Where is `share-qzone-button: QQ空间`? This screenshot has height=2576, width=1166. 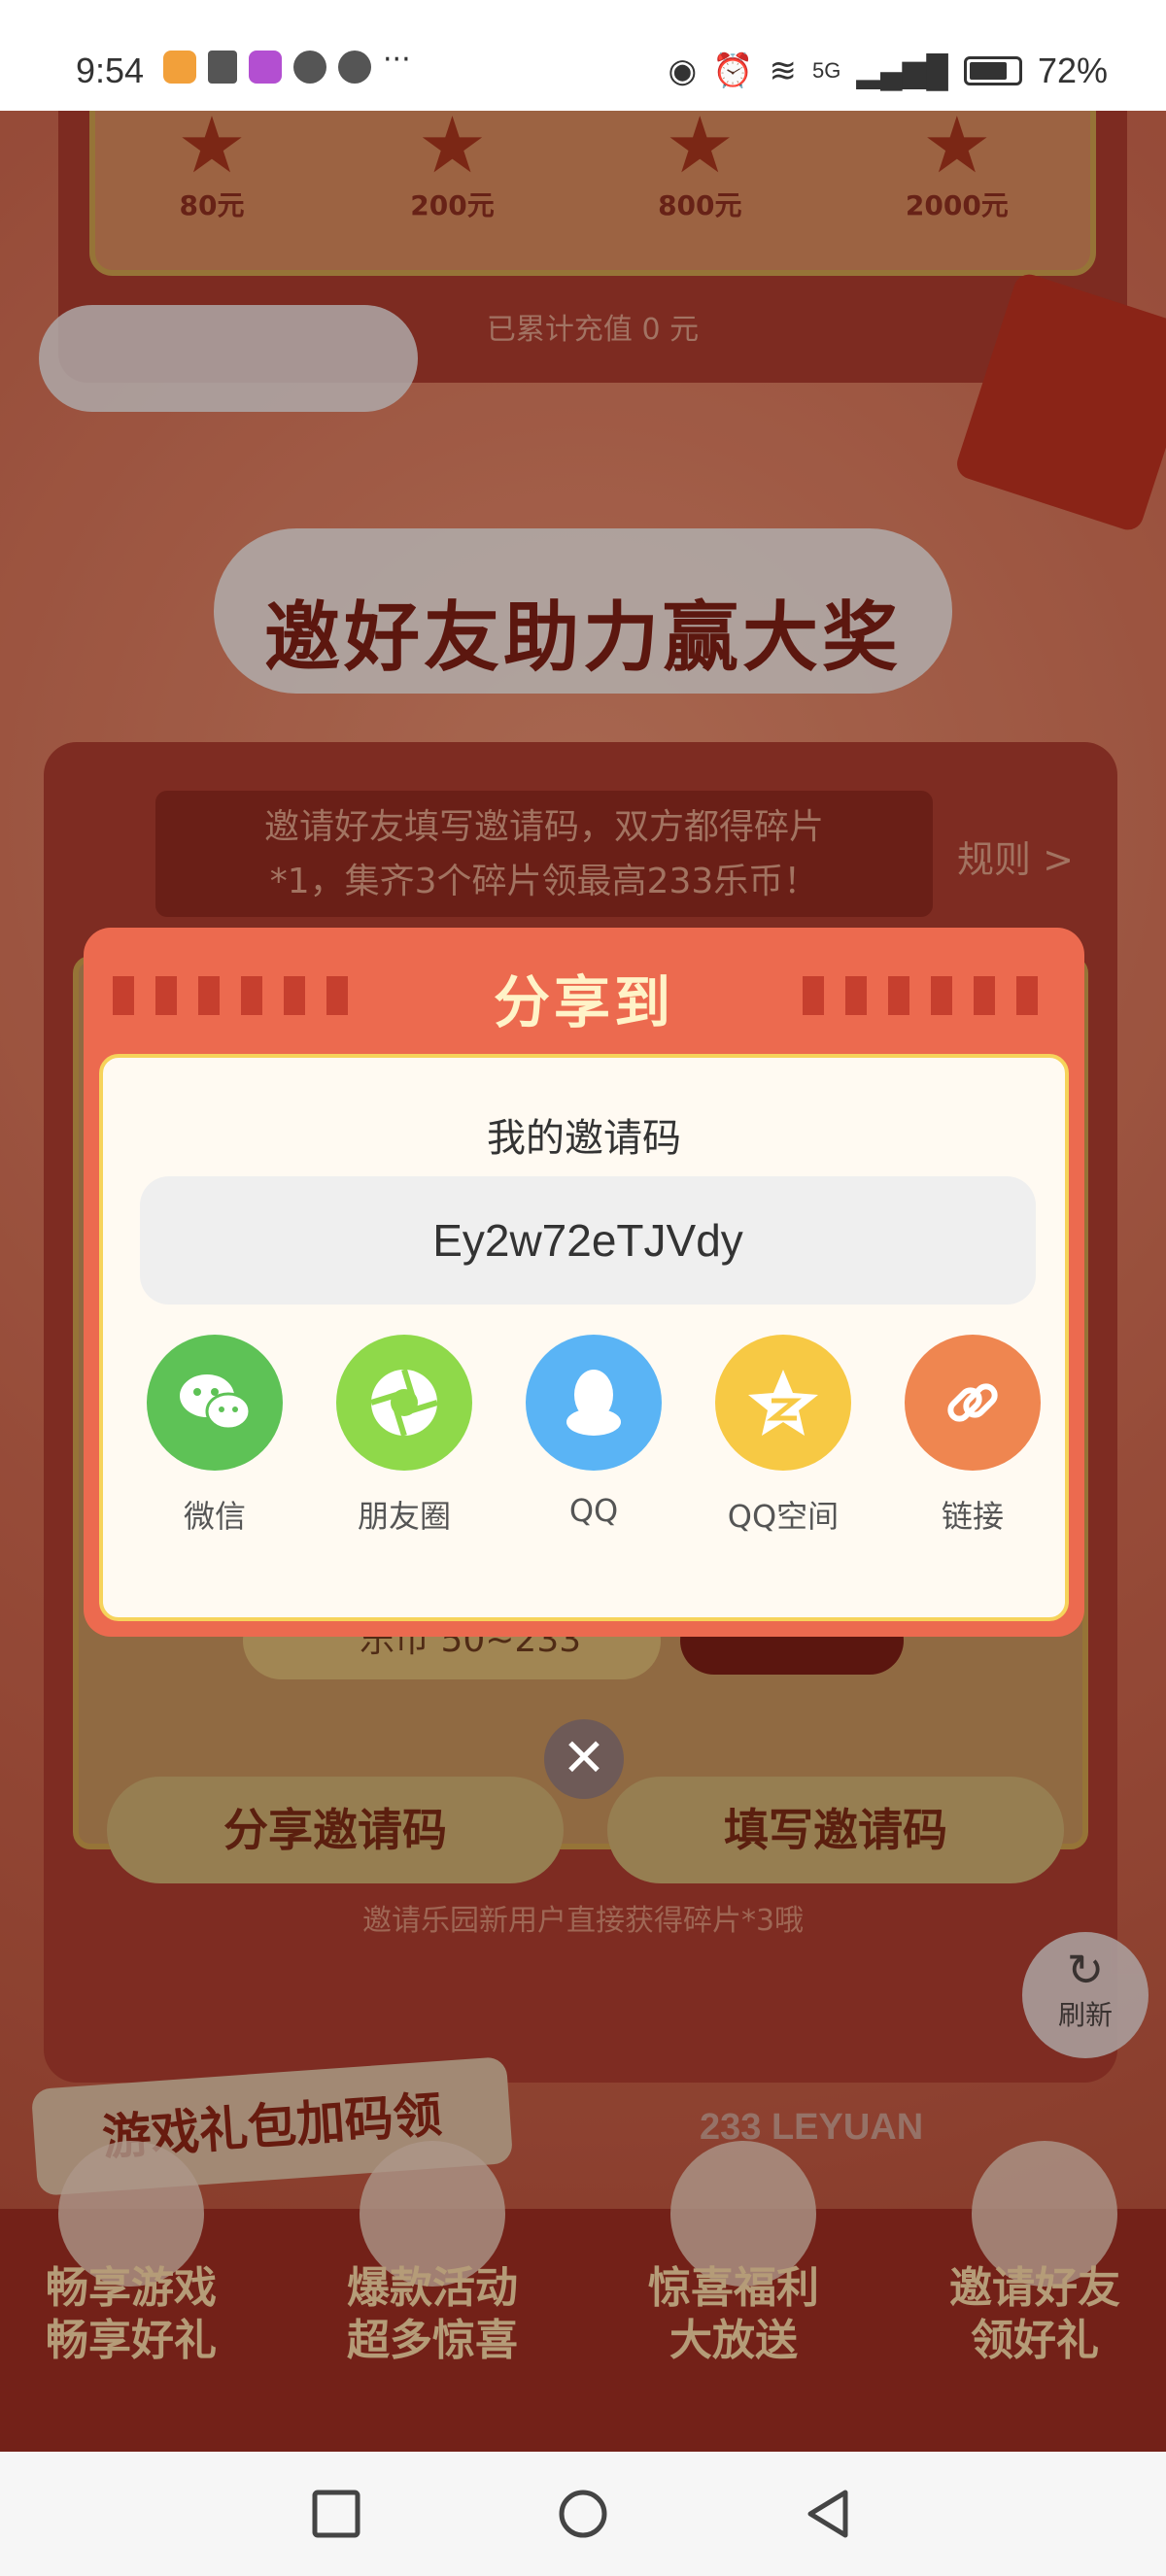
share-qzone-button: QQ空间 is located at coordinates (783, 1436).